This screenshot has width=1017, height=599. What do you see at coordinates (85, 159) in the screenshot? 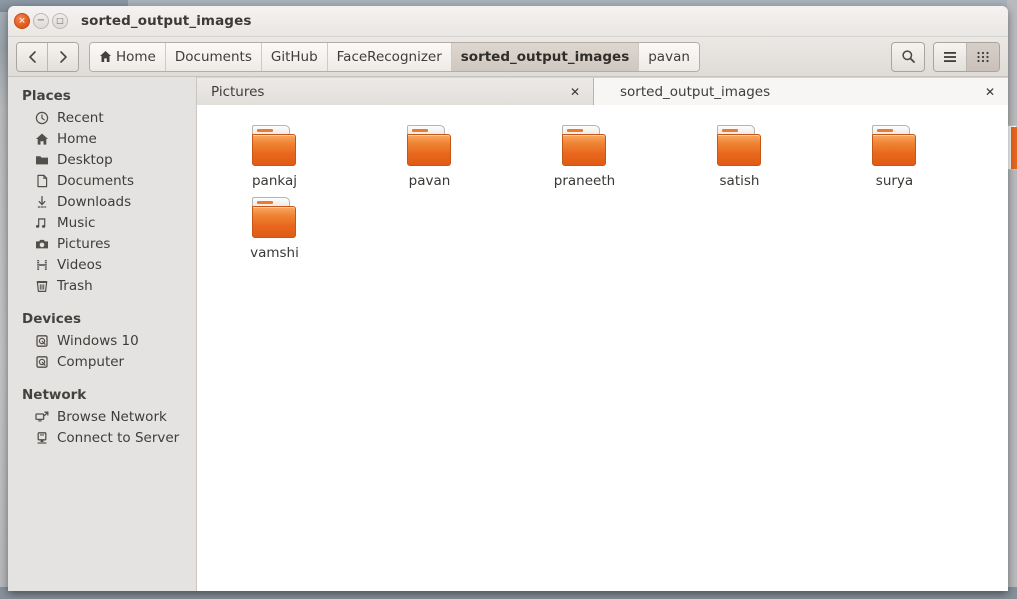
I see `sidebar-item-label: Desktop` at bounding box center [85, 159].